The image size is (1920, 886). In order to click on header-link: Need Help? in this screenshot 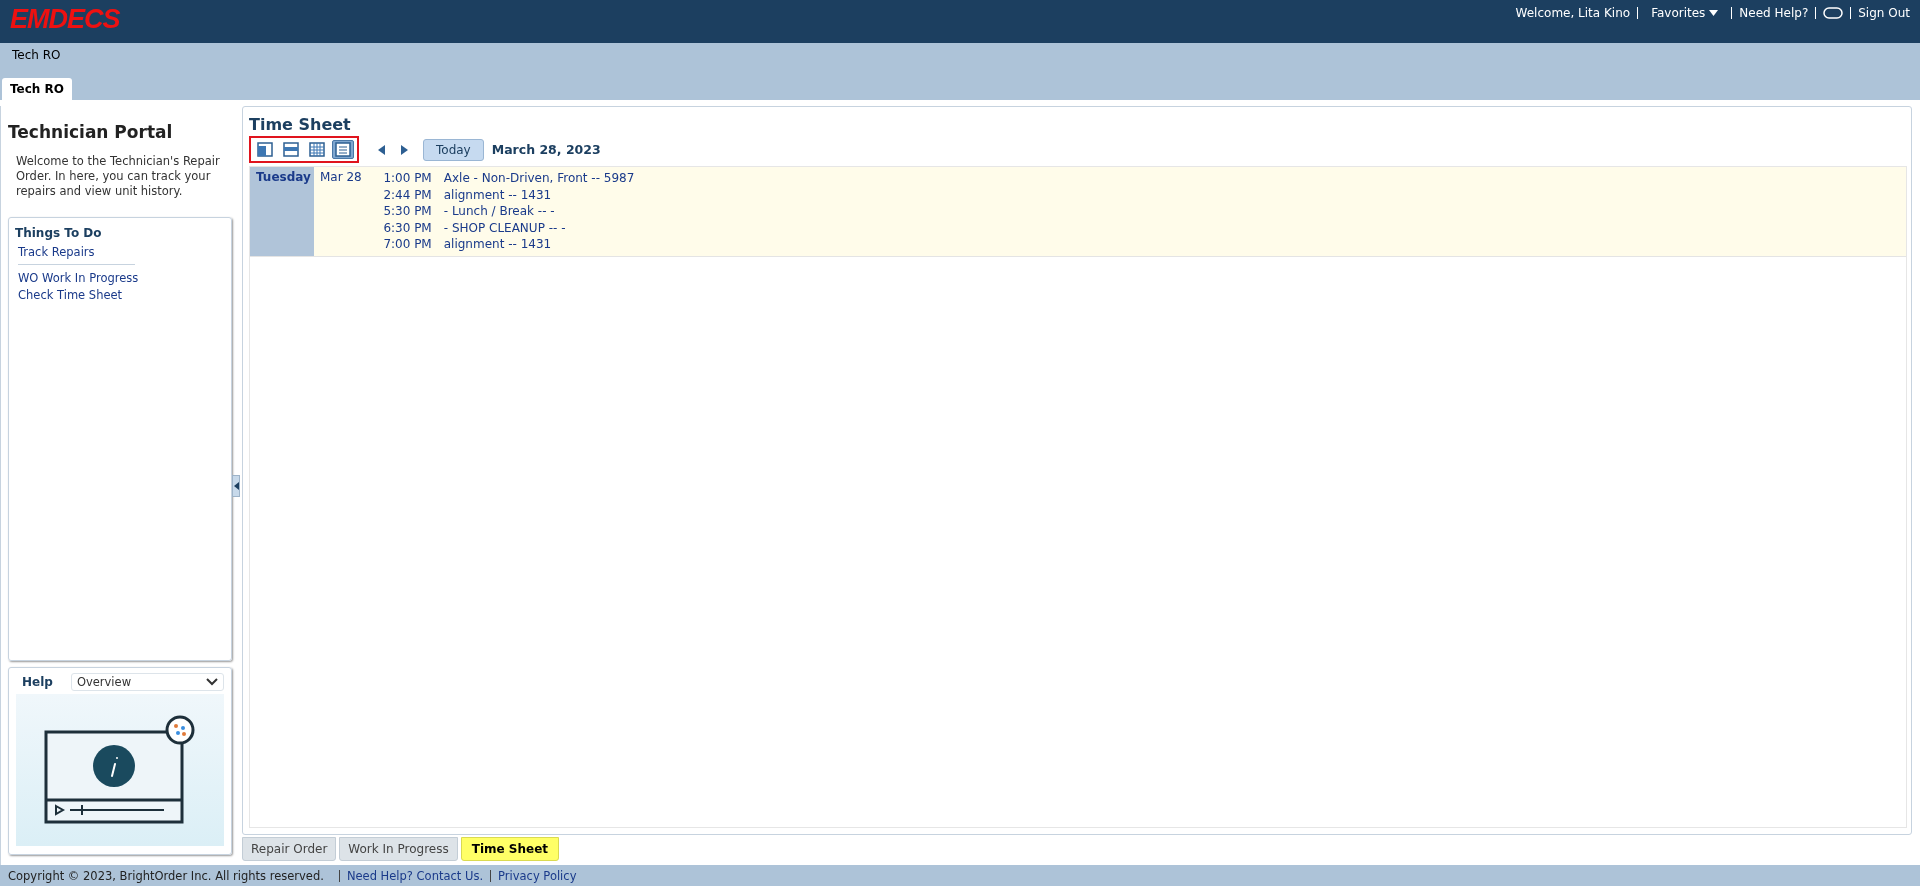, I will do `click(1774, 13)`.